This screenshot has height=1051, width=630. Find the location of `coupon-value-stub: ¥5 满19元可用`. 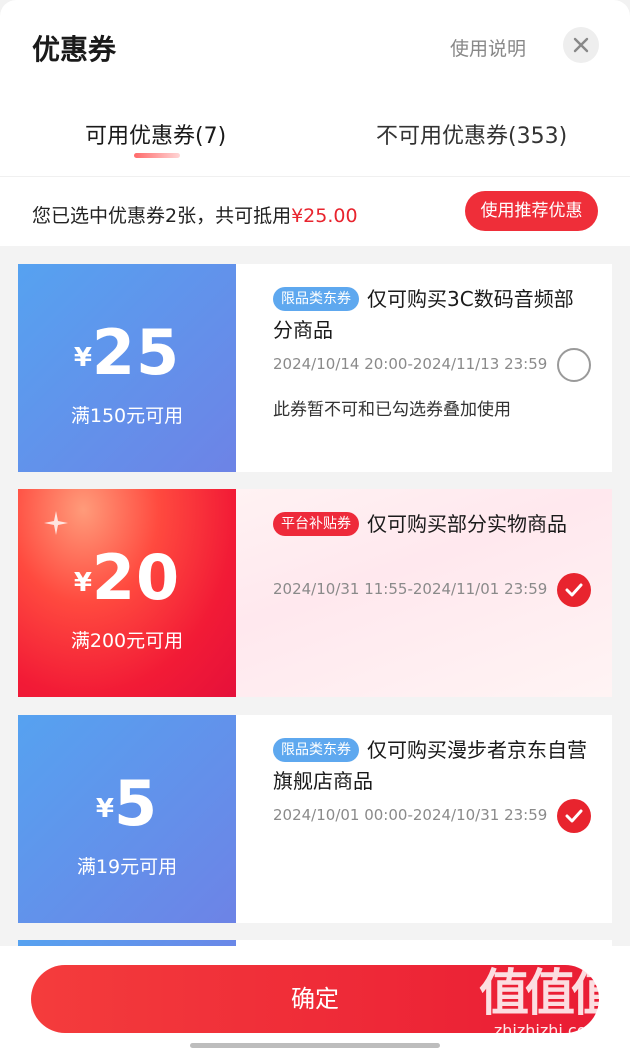

coupon-value-stub: ¥5 满19元可用 is located at coordinates (127, 819).